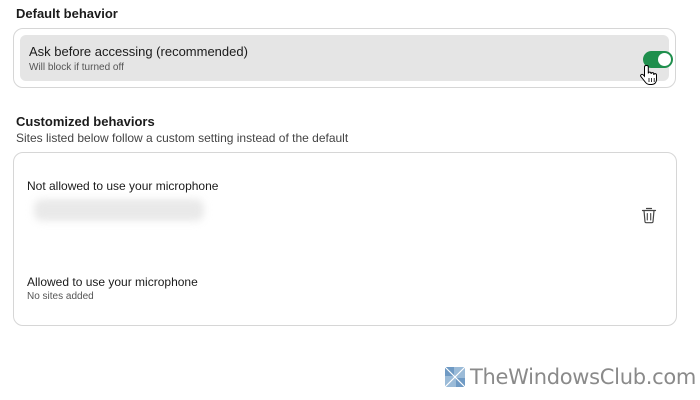 The width and height of the screenshot is (700, 400). Describe the element at coordinates (455, 377) in the screenshot. I see `windows-club-logo-icon` at that location.